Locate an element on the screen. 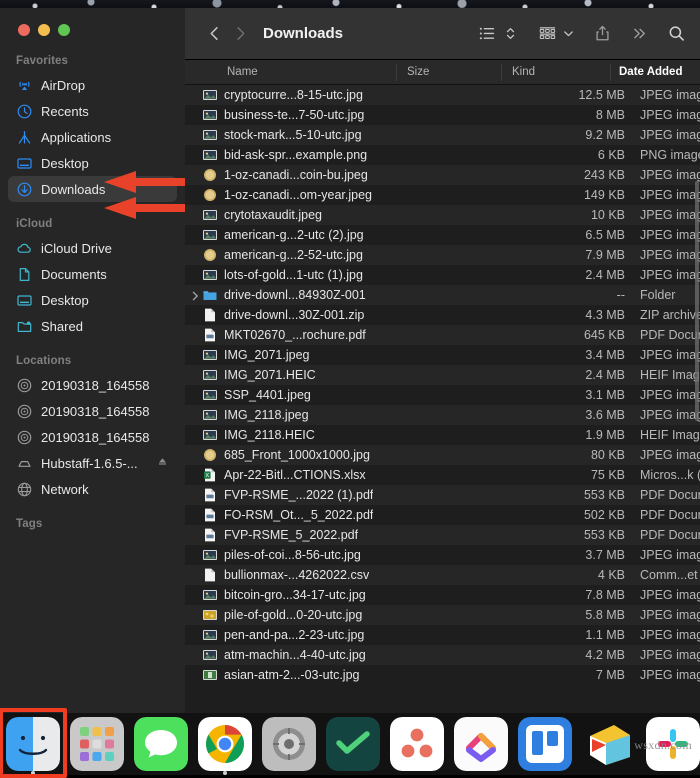 The height and width of the screenshot is (778, 700). dock-item-wrike is located at coordinates (353, 744).